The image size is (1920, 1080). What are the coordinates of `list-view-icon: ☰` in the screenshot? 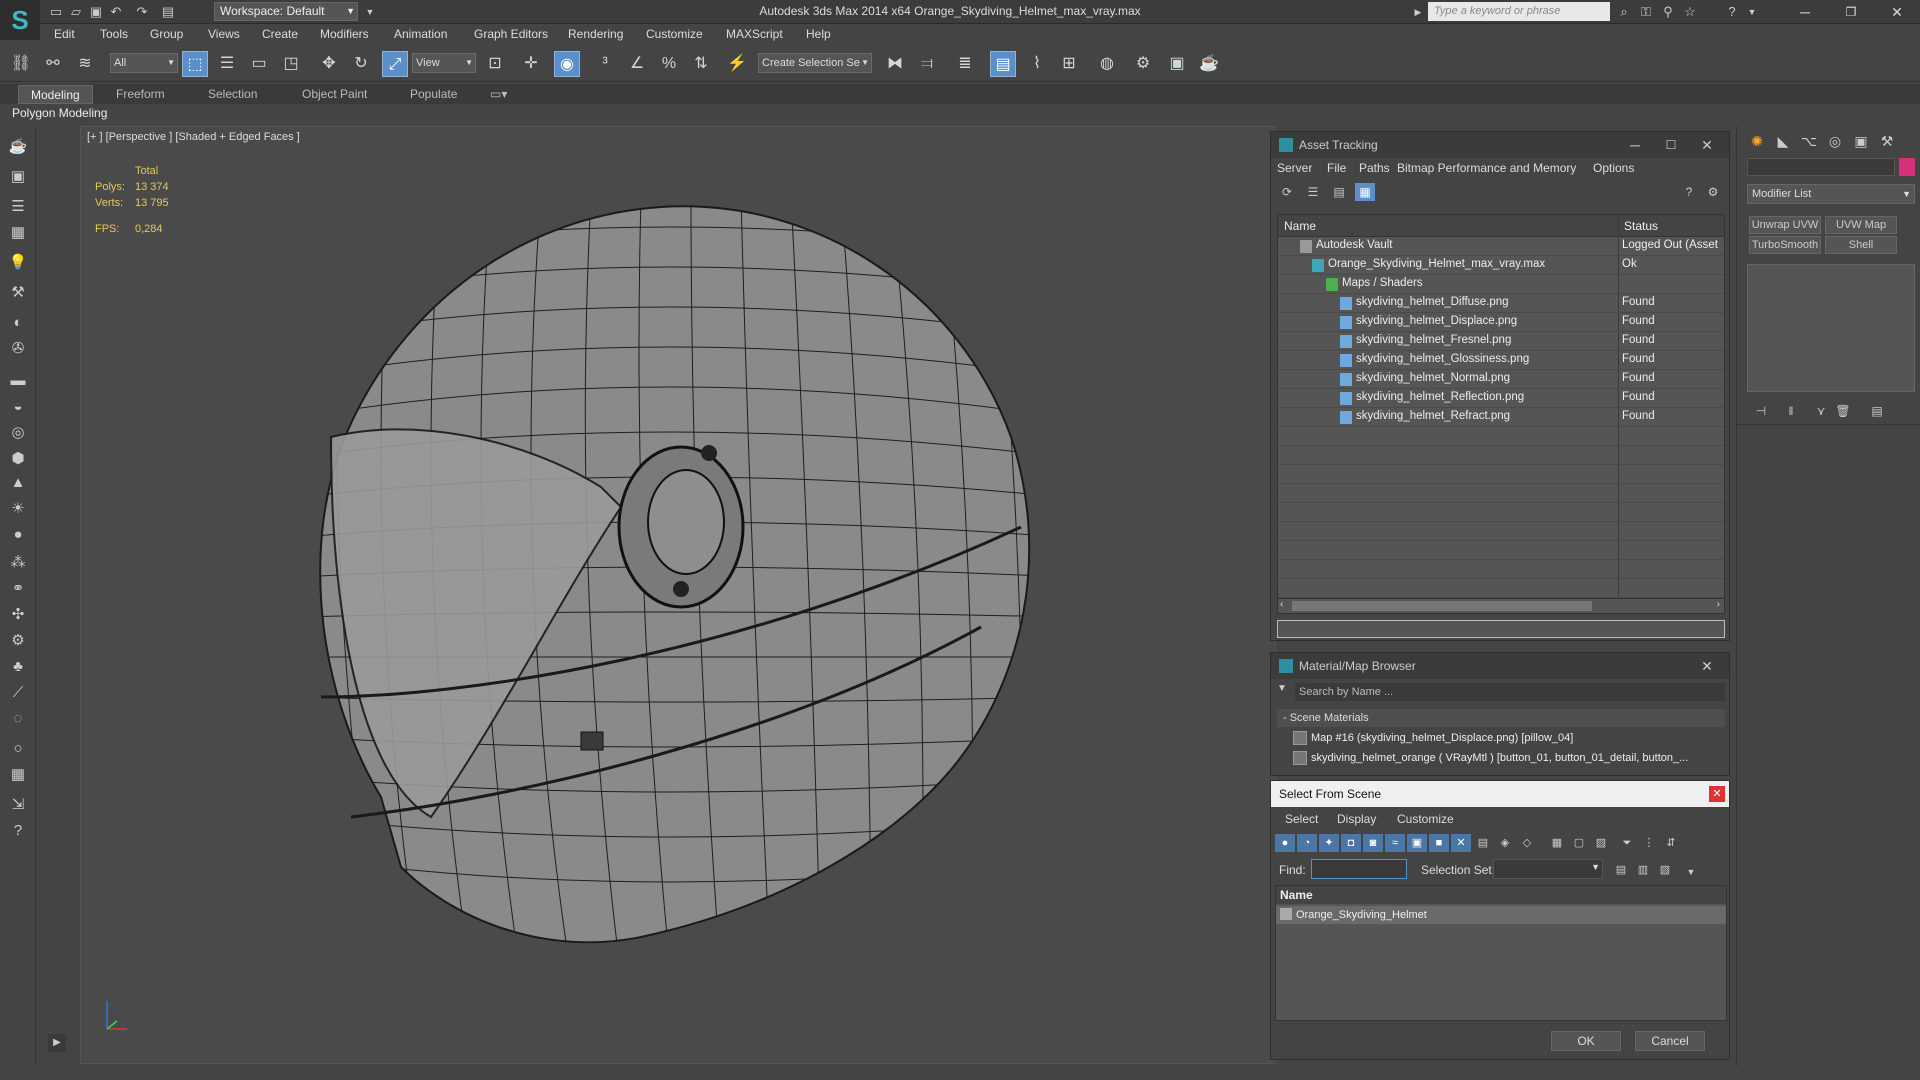 It's located at (1313, 192).